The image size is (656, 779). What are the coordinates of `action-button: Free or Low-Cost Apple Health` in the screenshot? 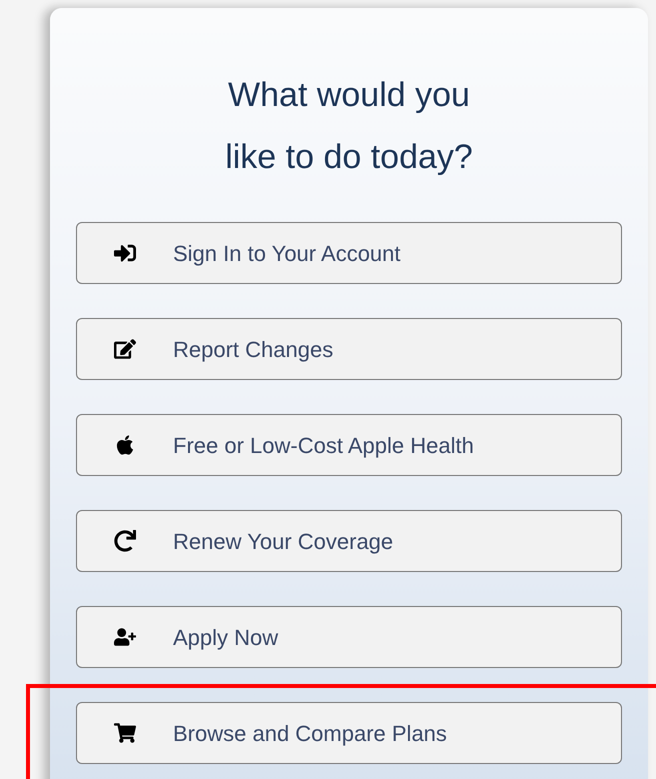 It's located at (349, 445).